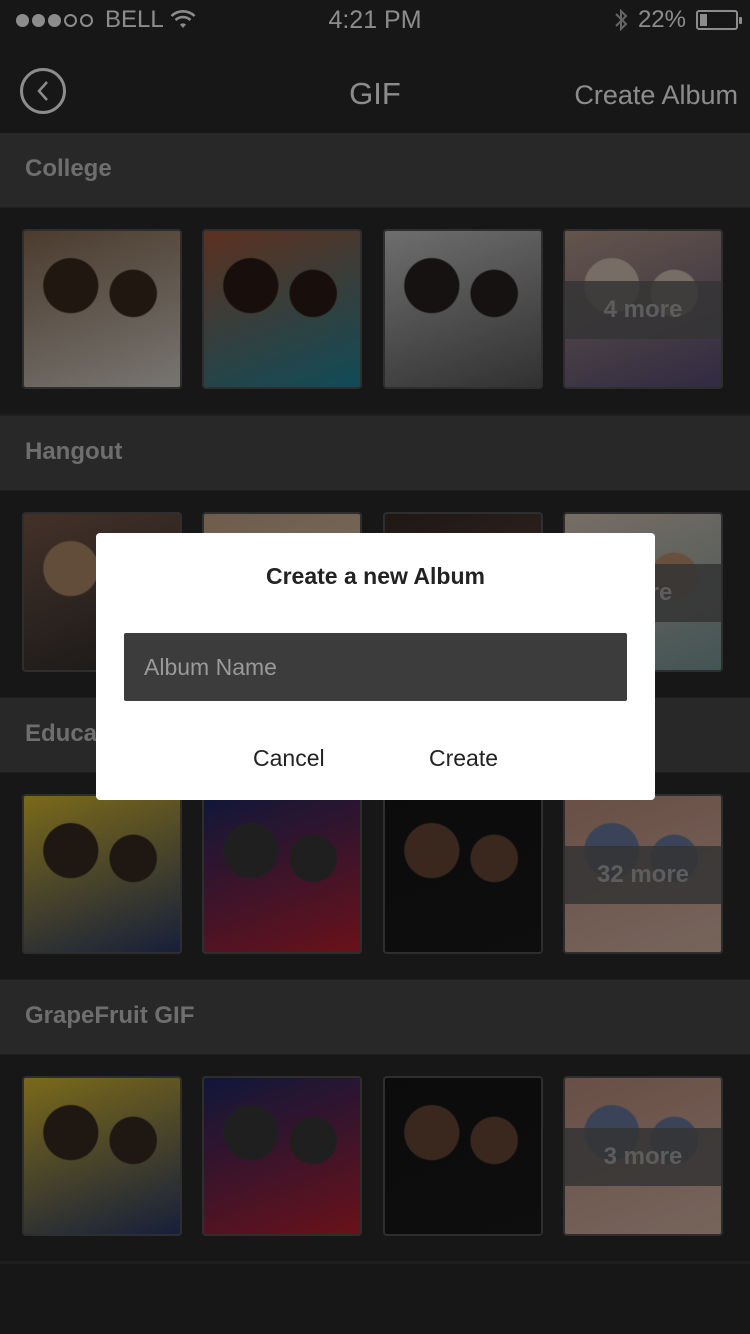 The image size is (750, 1334). What do you see at coordinates (375, 453) in the screenshot?
I see `album-section-header: Hangout` at bounding box center [375, 453].